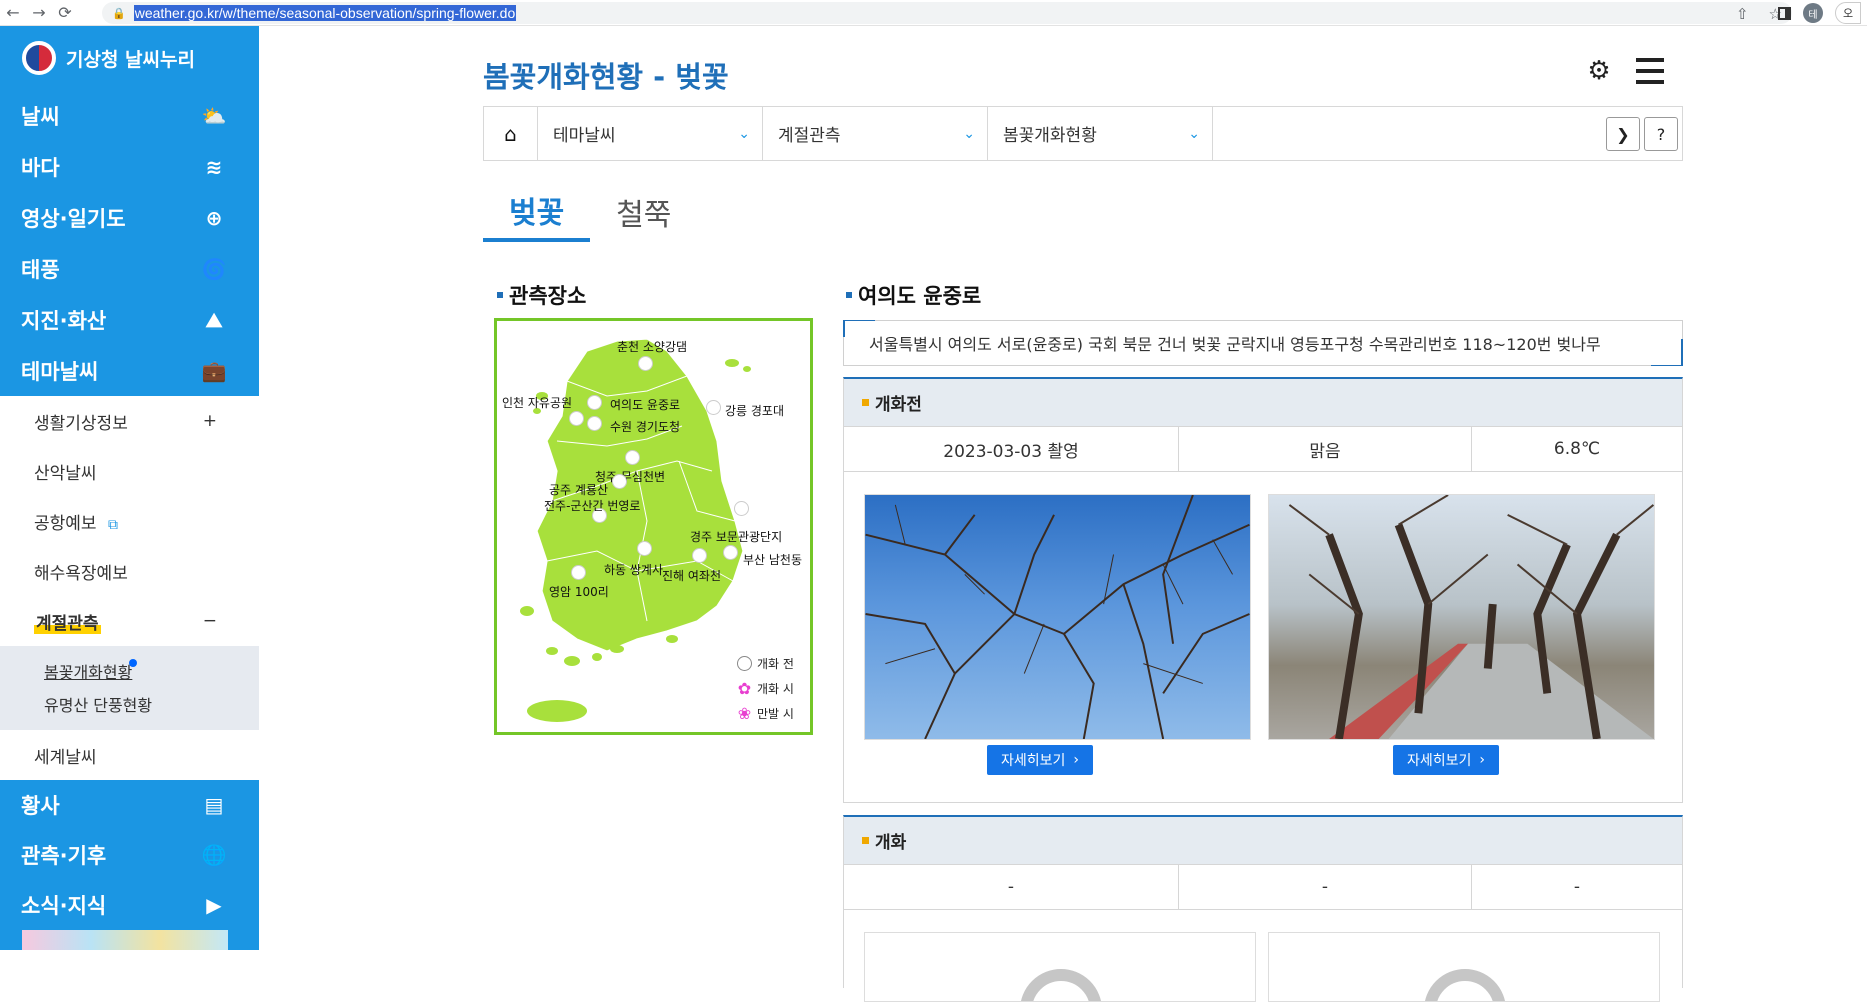 Image resolution: width=1867 pixels, height=1002 pixels. I want to click on play-icon: ▶, so click(214, 905).